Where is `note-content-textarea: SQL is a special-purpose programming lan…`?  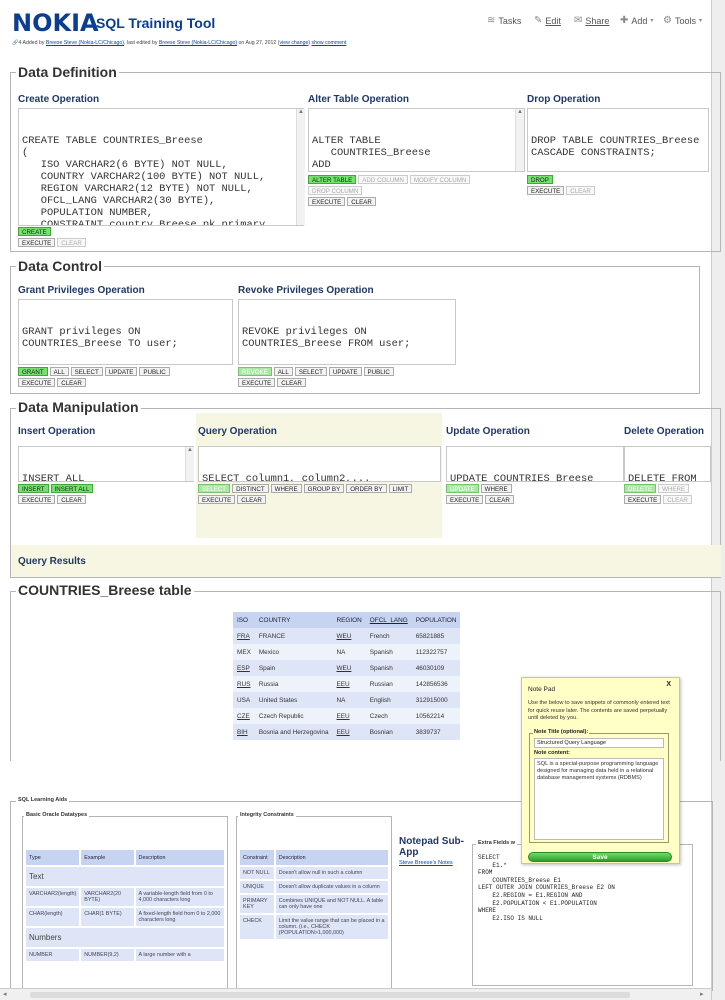 note-content-textarea: SQL is a special-purpose programming lan… is located at coordinates (599, 799).